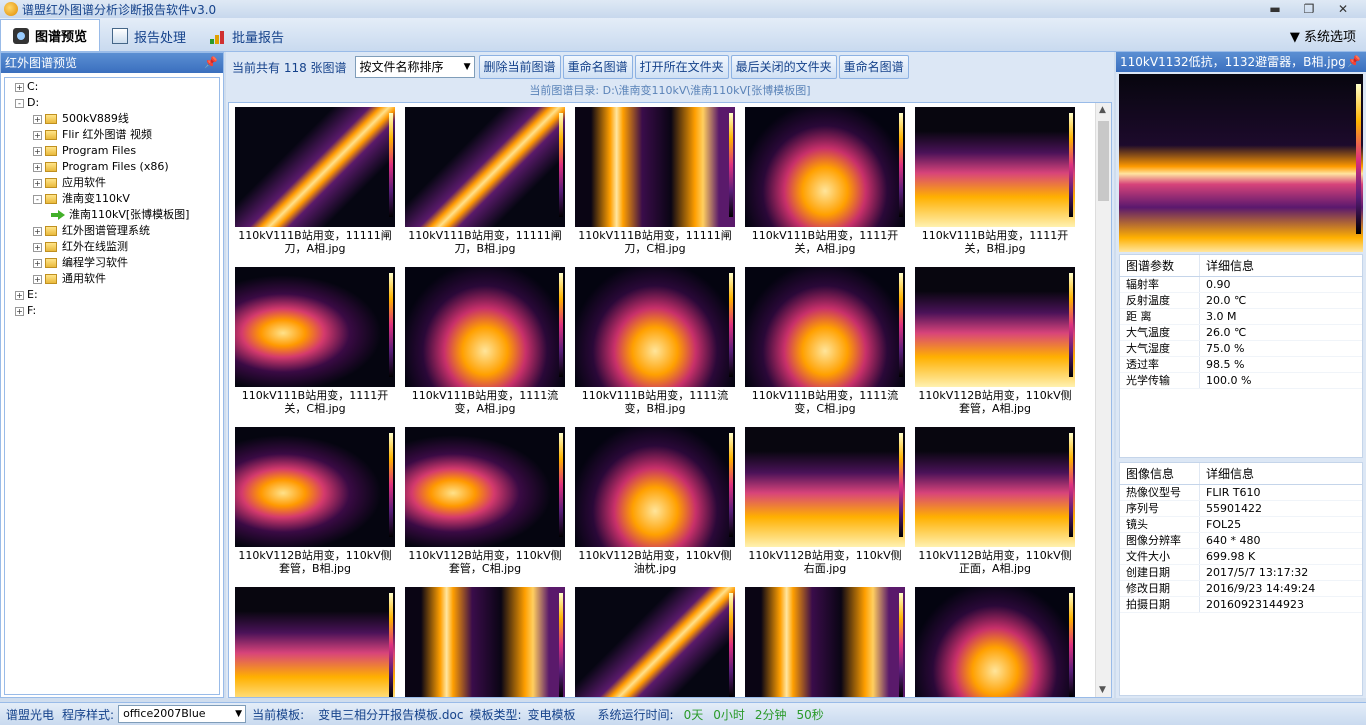 The height and width of the screenshot is (725, 1366). I want to click on scrollbar-thumb, so click(1103, 161).